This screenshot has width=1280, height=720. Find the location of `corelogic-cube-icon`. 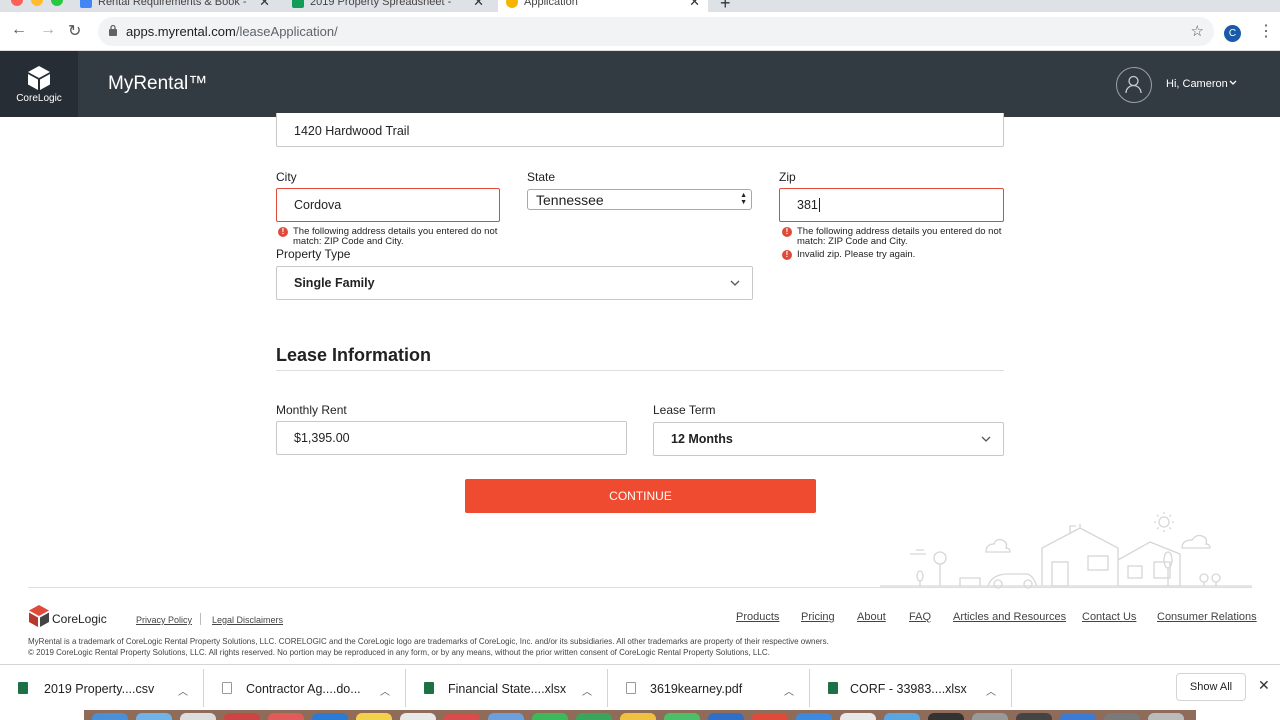

corelogic-cube-icon is located at coordinates (39, 78).